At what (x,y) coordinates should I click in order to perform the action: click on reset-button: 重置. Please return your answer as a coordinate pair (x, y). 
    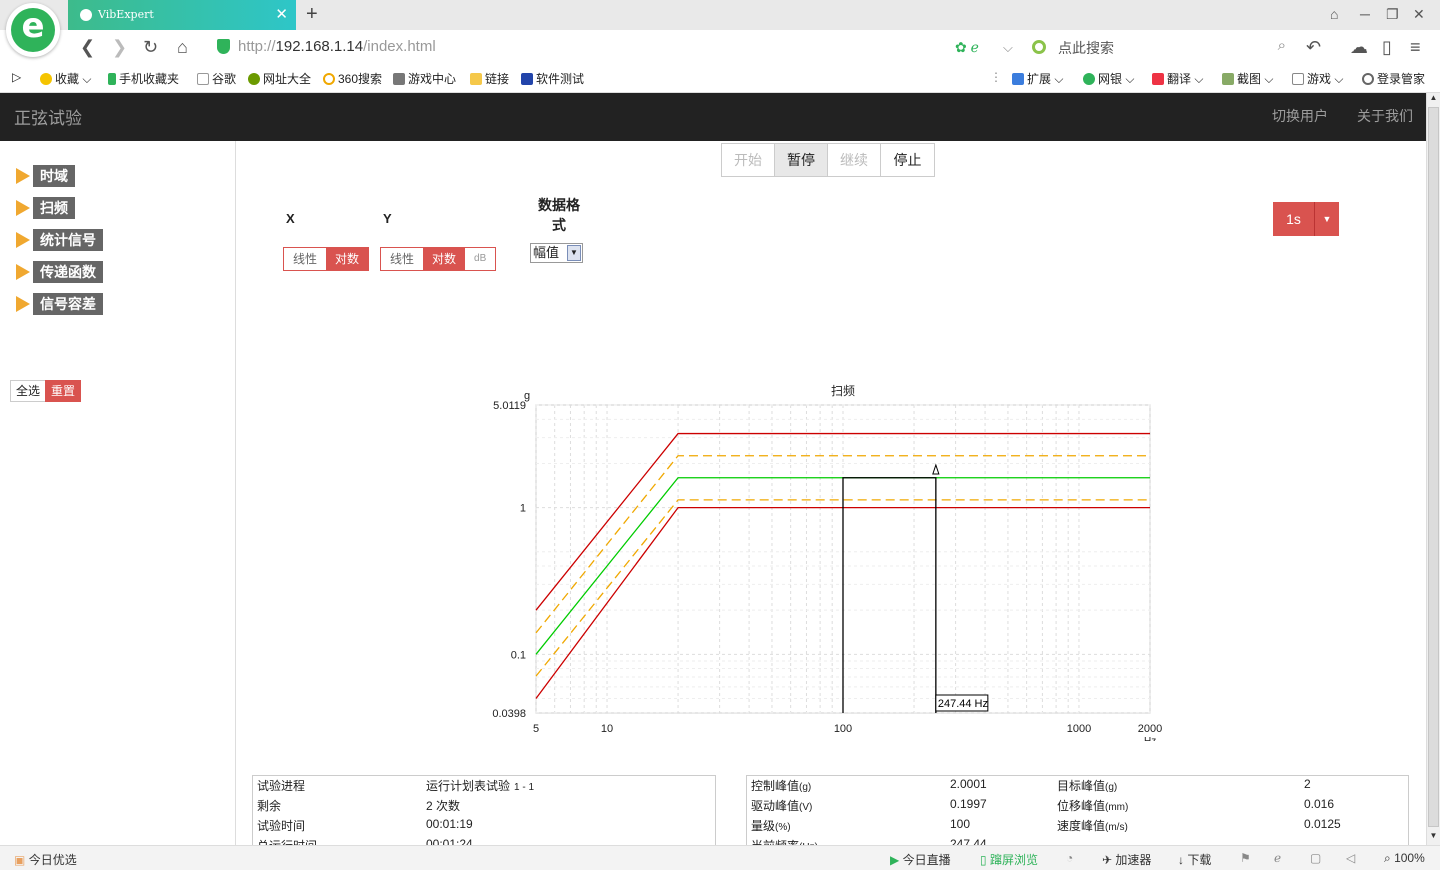
    Looking at the image, I should click on (63, 391).